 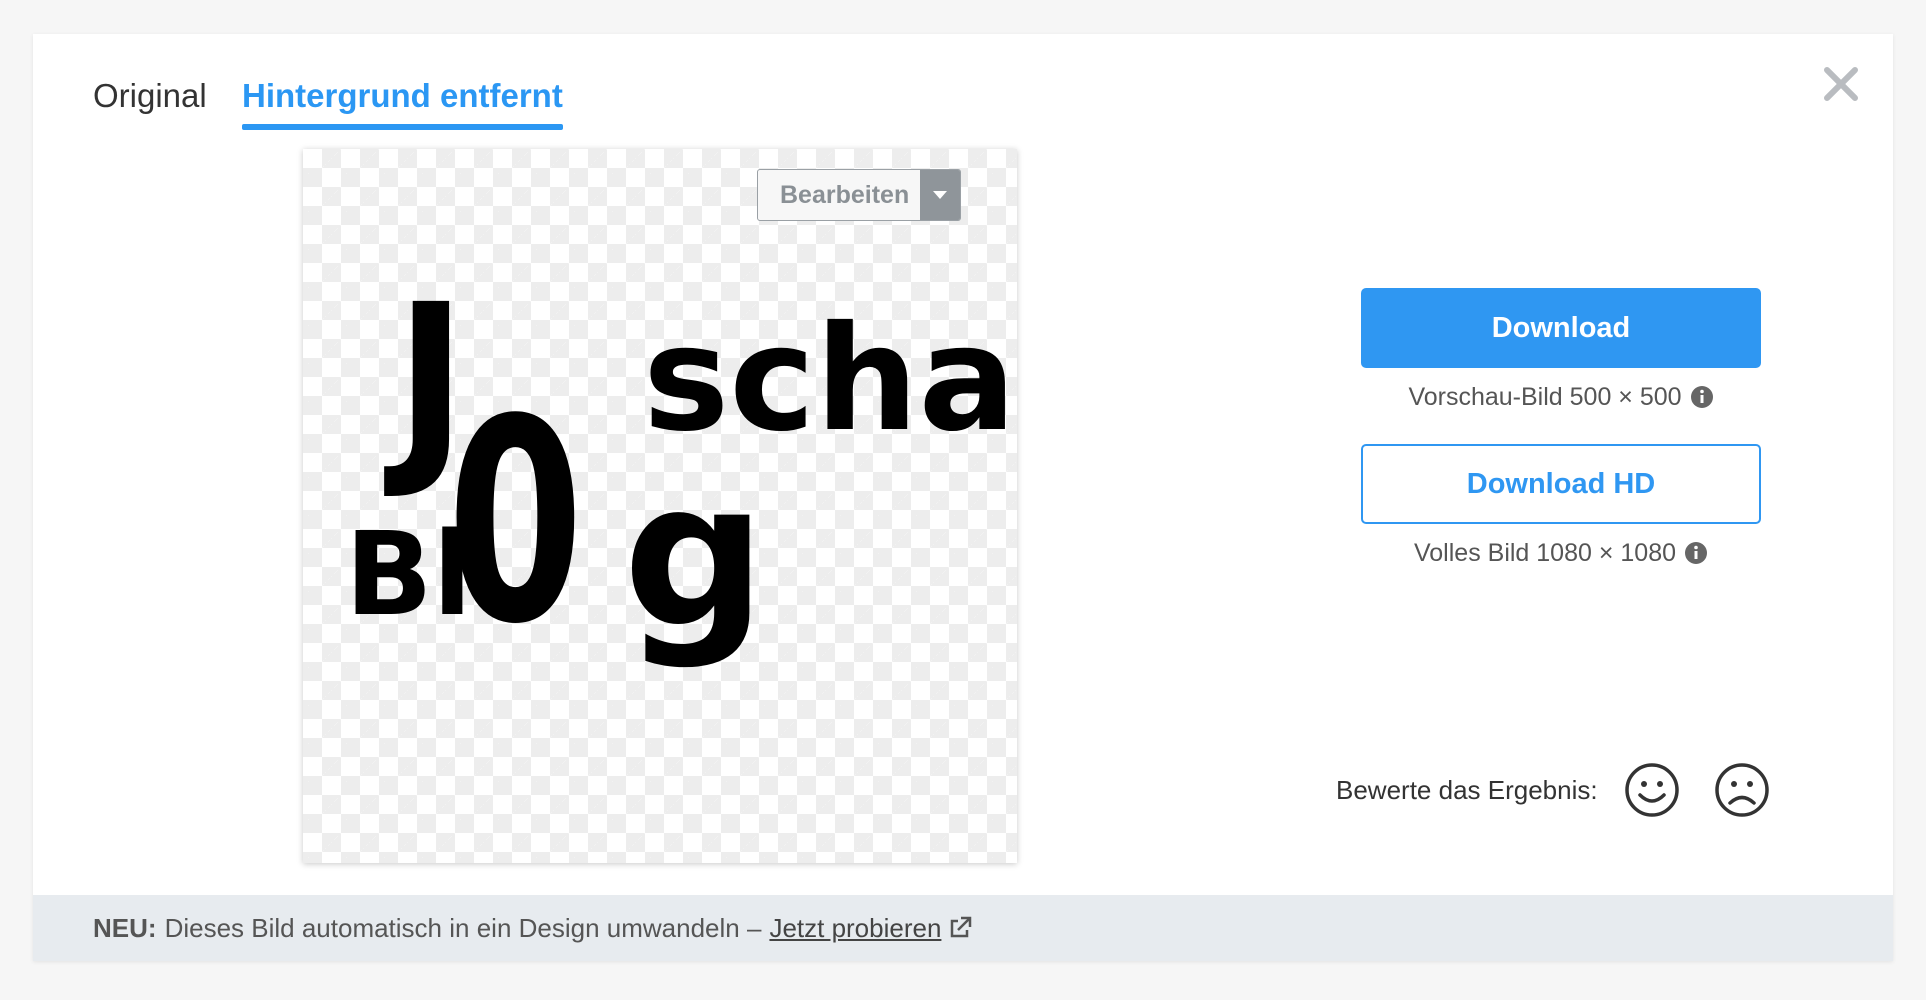 What do you see at coordinates (845, 194) in the screenshot?
I see `edit-button-label: Bearbeiten` at bounding box center [845, 194].